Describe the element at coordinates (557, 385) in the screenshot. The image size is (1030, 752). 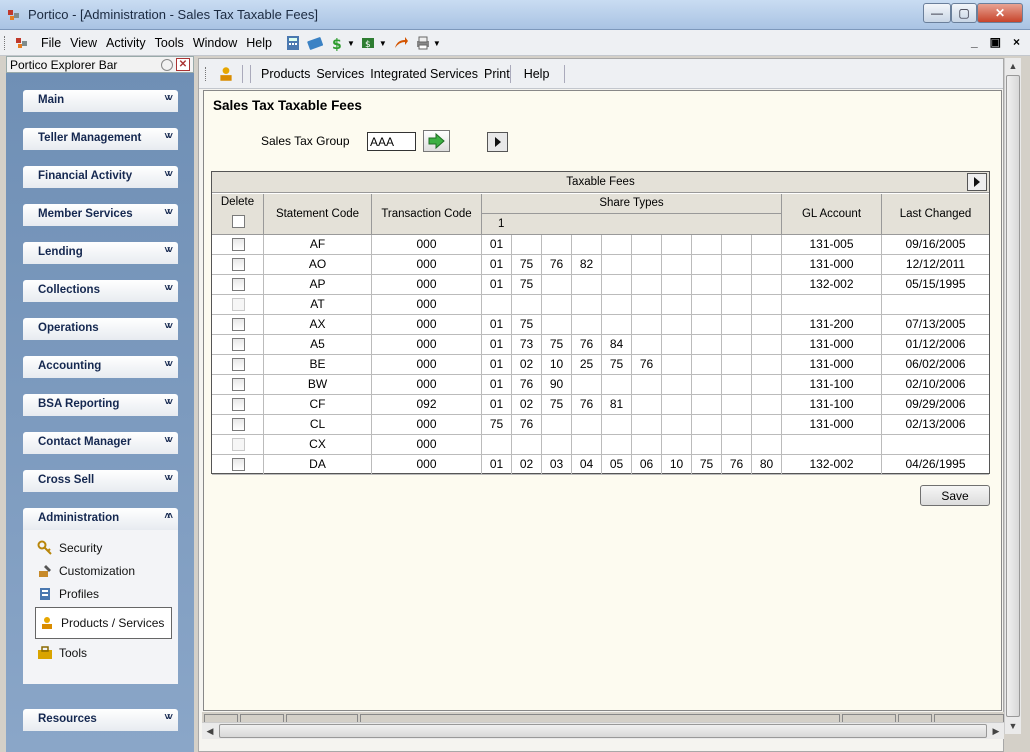
I see `share-type-cell: 90` at that location.